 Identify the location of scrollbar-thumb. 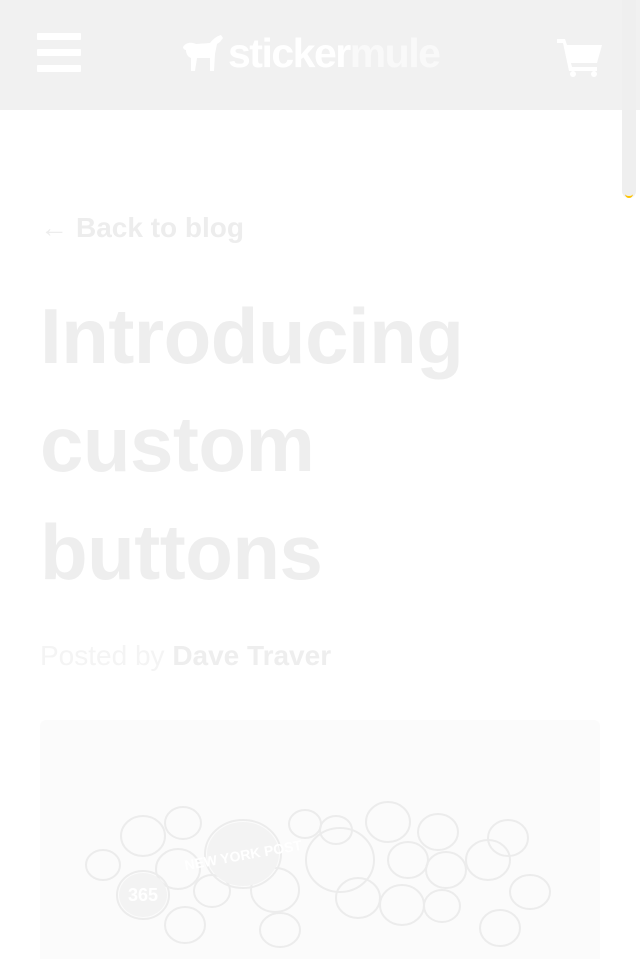
(629, 99).